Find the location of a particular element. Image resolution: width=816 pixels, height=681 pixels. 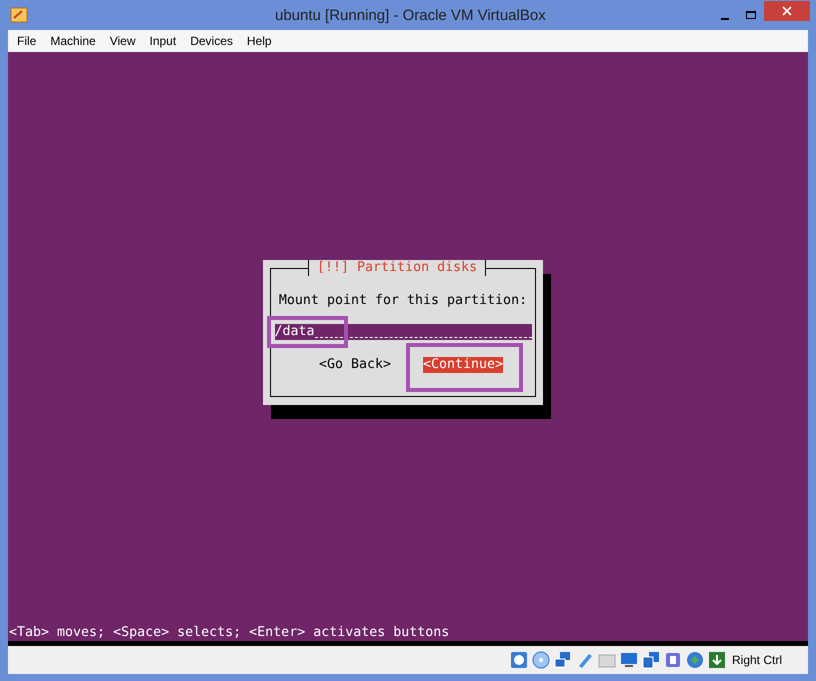

menu-item: Help is located at coordinates (259, 41).